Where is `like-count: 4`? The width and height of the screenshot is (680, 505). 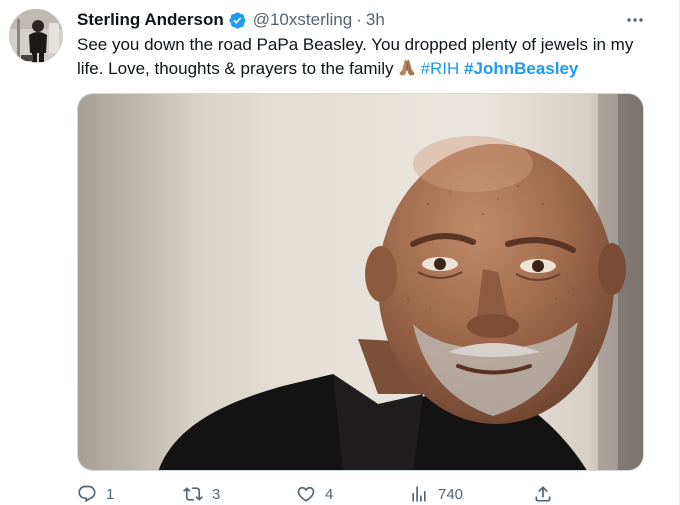
like-count: 4 is located at coordinates (329, 494).